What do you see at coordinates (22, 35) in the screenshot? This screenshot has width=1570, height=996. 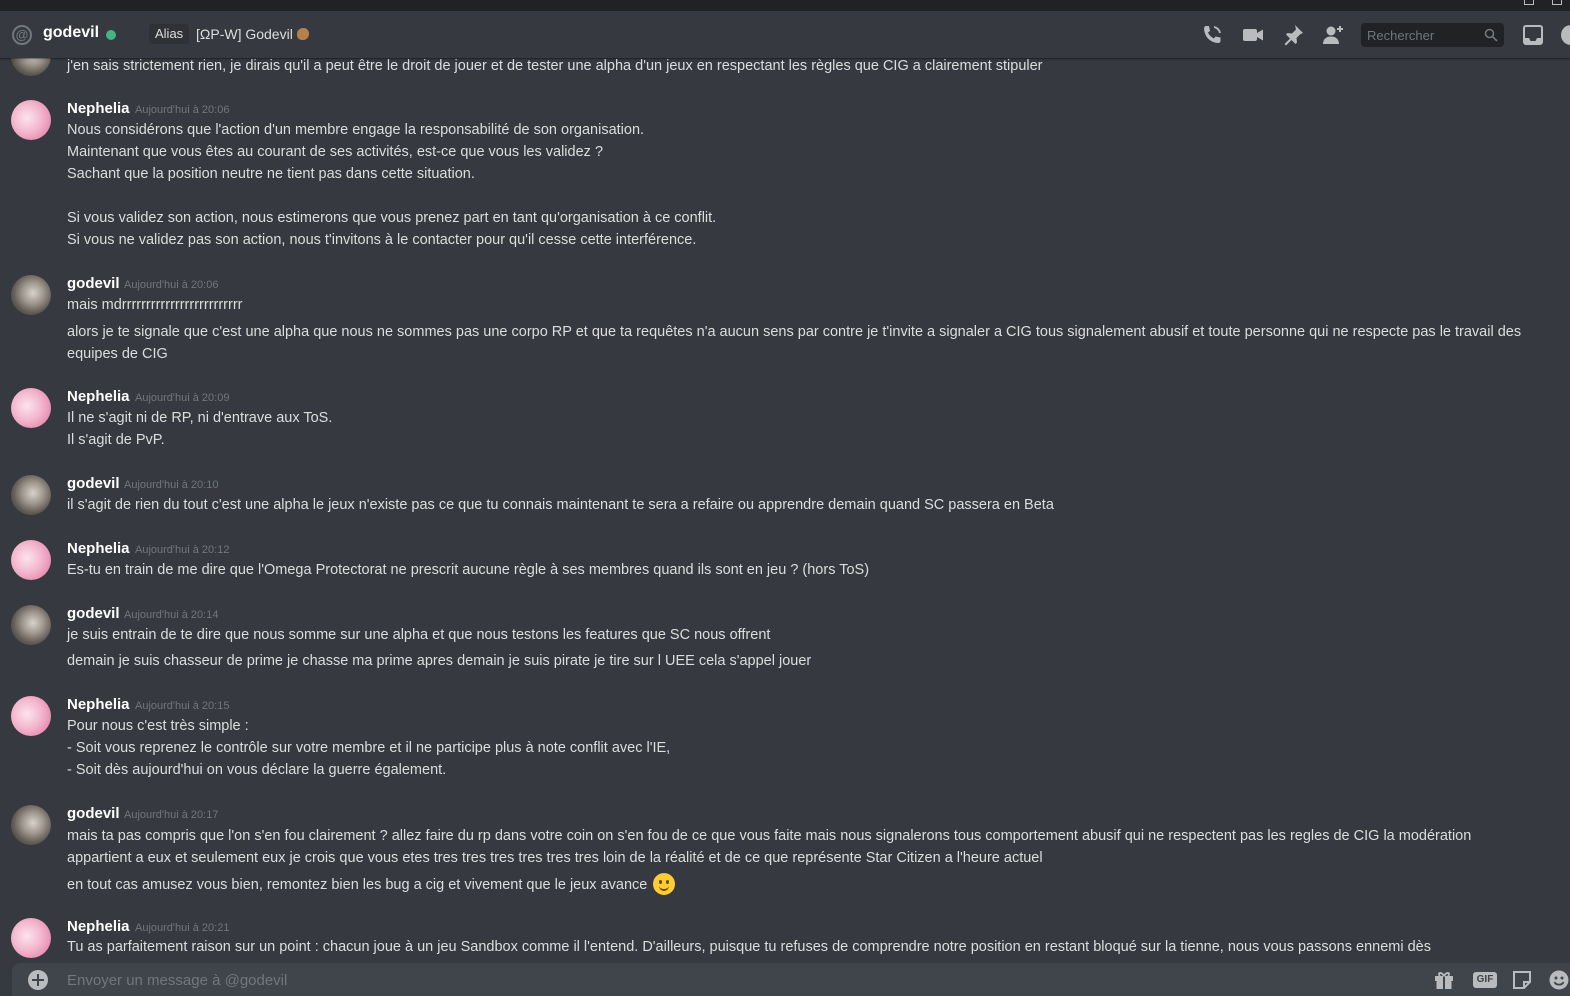 I see `at-icon: @` at bounding box center [22, 35].